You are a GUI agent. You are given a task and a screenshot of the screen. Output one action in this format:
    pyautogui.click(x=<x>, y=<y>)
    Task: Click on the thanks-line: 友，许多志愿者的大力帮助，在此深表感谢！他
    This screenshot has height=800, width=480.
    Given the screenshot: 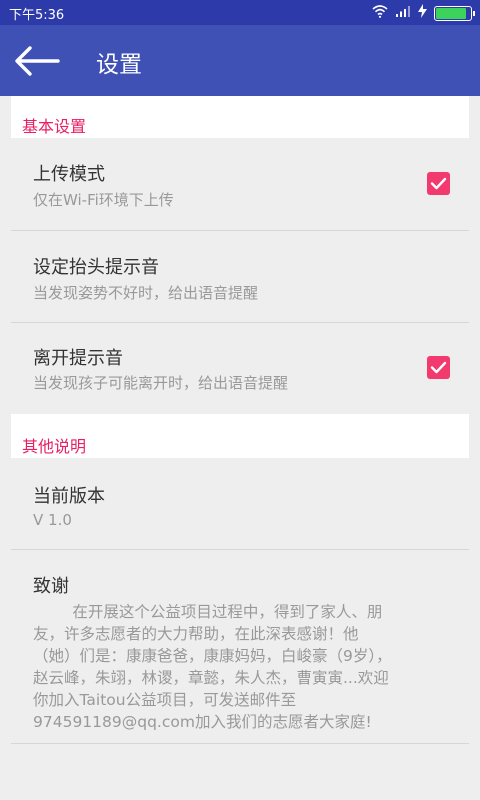 What is the action you would take?
    pyautogui.click(x=196, y=634)
    